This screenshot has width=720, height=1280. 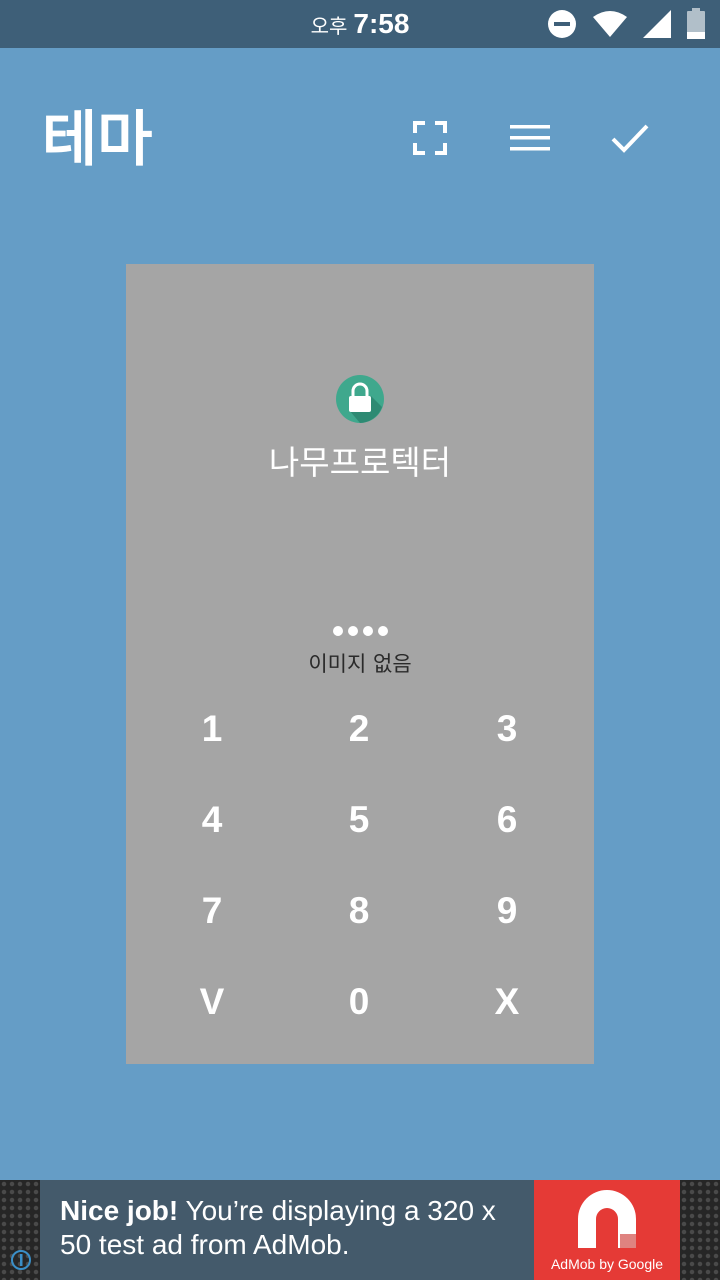 What do you see at coordinates (607, 1264) in the screenshot?
I see `admob-logo-text: AdMob by Google` at bounding box center [607, 1264].